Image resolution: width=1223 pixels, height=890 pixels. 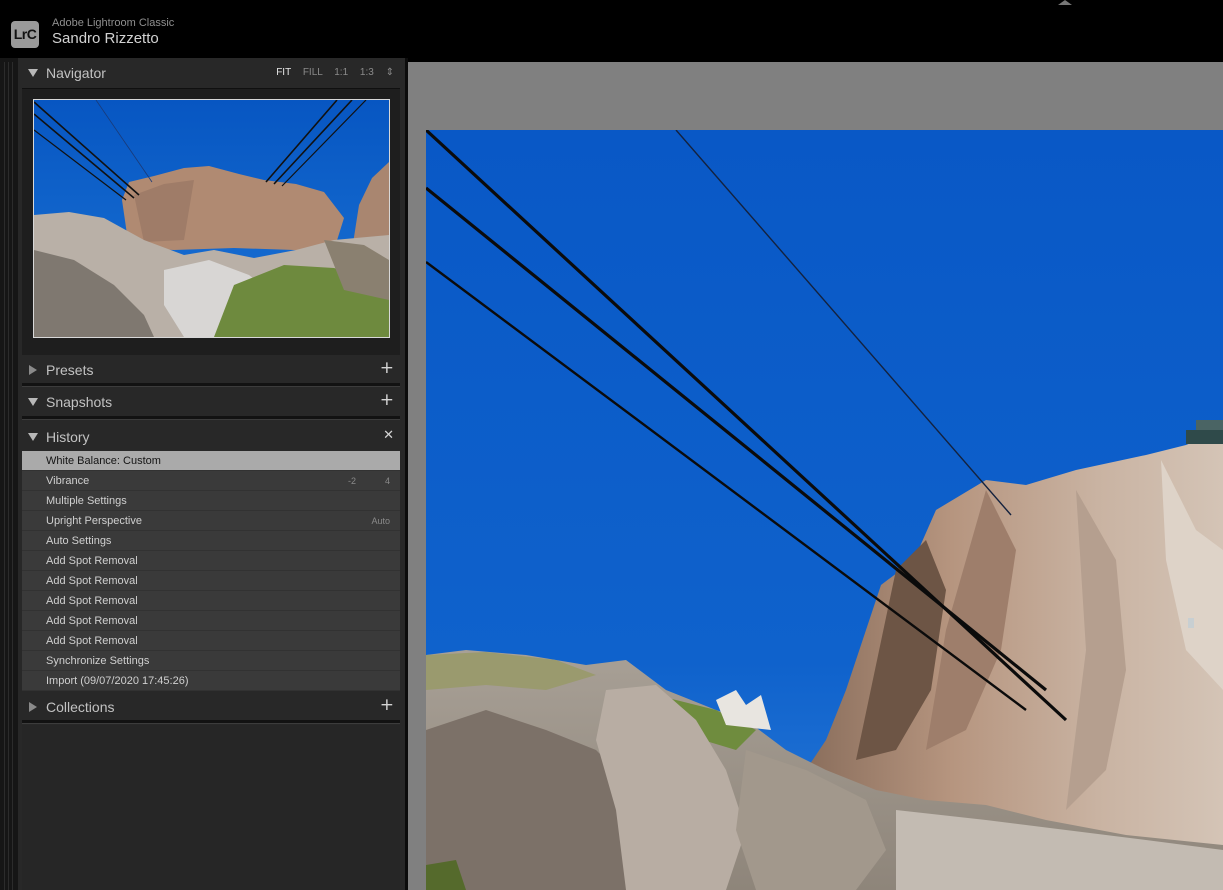 I want to click on presets-title: Presets, so click(x=70, y=370).